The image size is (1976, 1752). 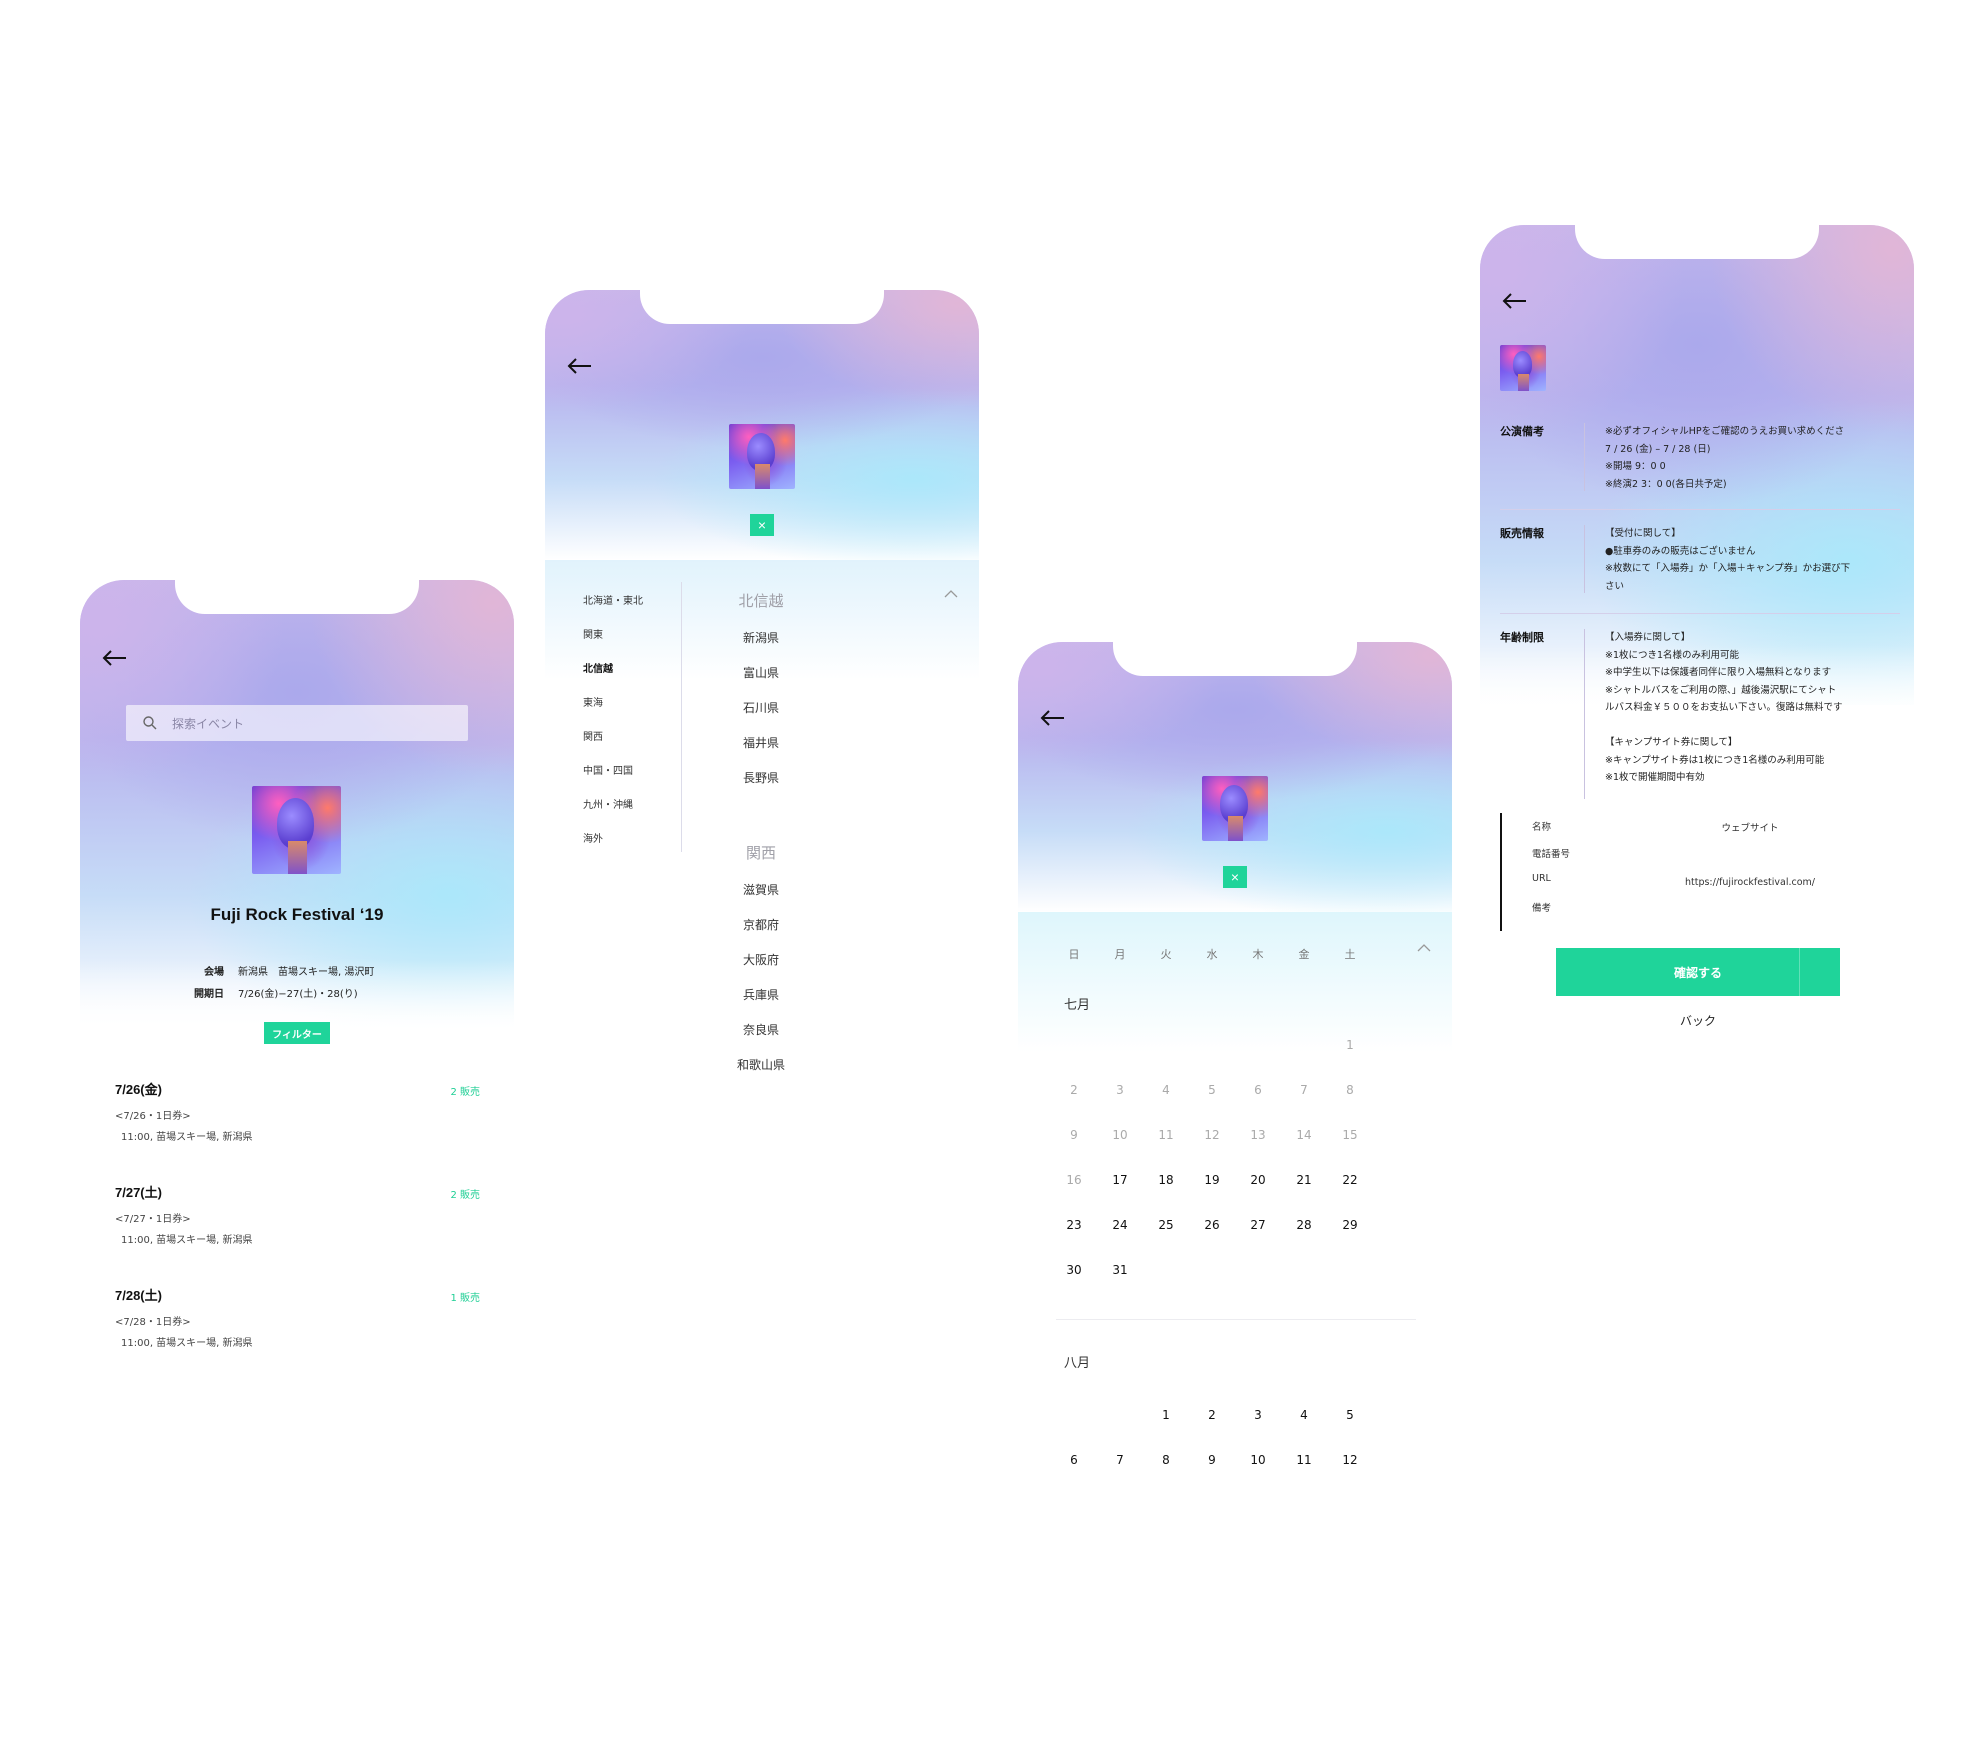 I want to click on region-item: 北海道・東北, so click(x=613, y=609).